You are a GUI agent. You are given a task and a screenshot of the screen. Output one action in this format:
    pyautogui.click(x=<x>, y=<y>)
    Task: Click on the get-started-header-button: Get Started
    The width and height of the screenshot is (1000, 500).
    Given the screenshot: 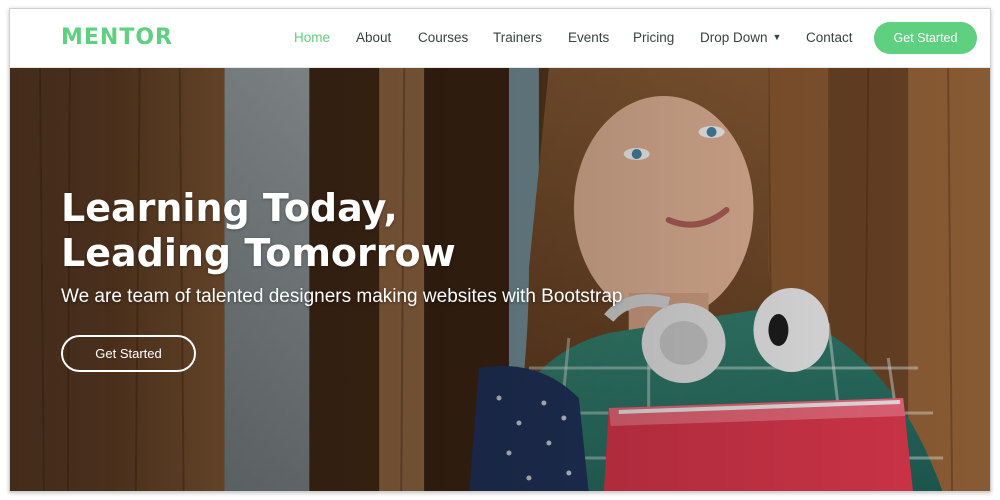 What is the action you would take?
    pyautogui.click(x=925, y=38)
    